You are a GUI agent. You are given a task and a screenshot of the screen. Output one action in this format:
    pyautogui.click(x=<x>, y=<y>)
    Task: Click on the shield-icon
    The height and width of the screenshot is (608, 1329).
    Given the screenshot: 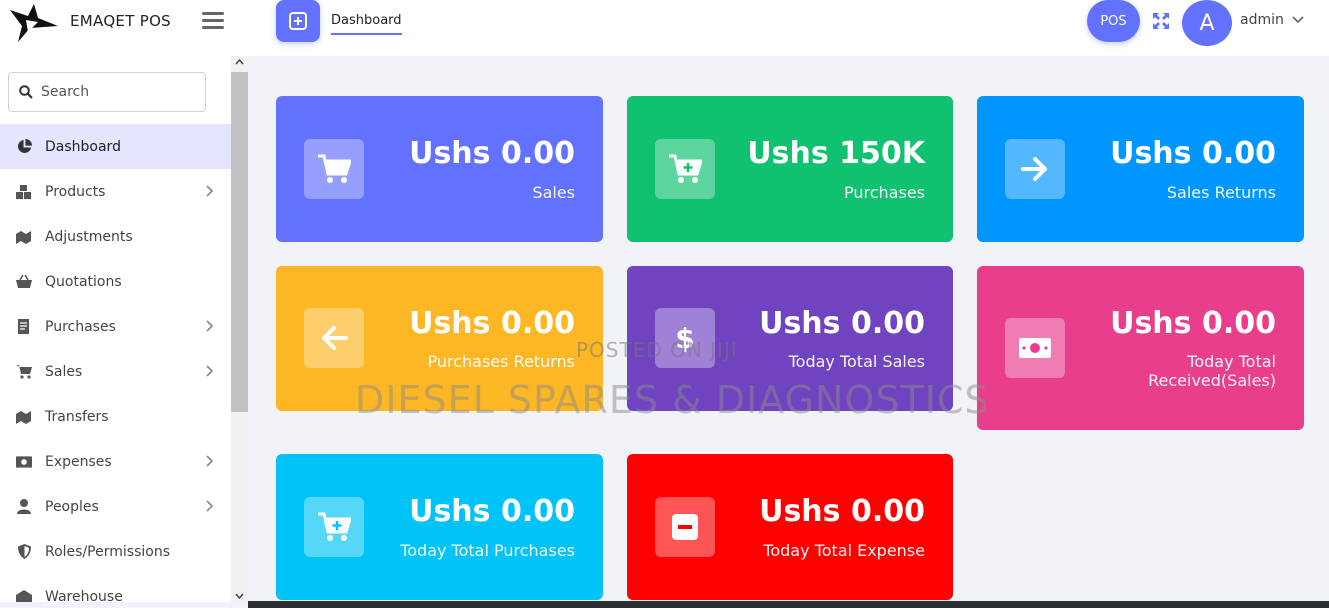 What is the action you would take?
    pyautogui.click(x=24, y=552)
    